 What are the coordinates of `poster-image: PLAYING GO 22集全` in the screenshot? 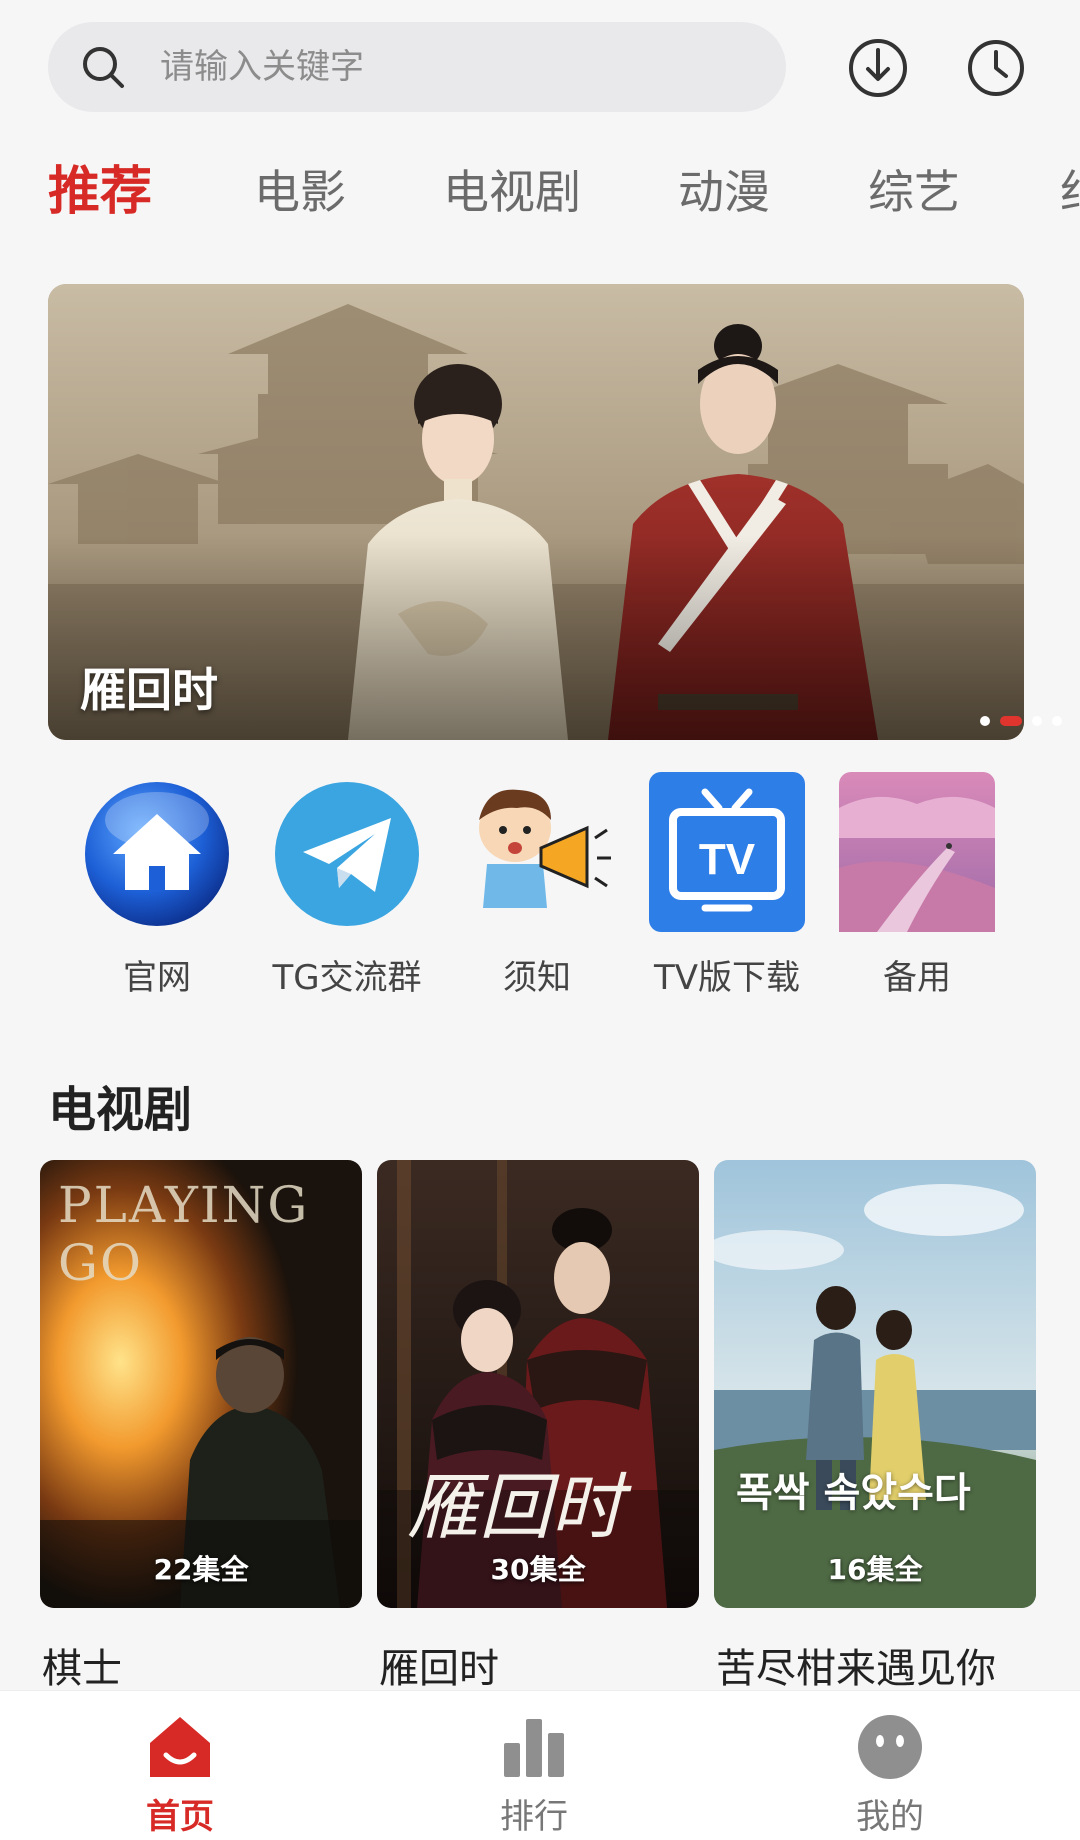 It's located at (201, 1384).